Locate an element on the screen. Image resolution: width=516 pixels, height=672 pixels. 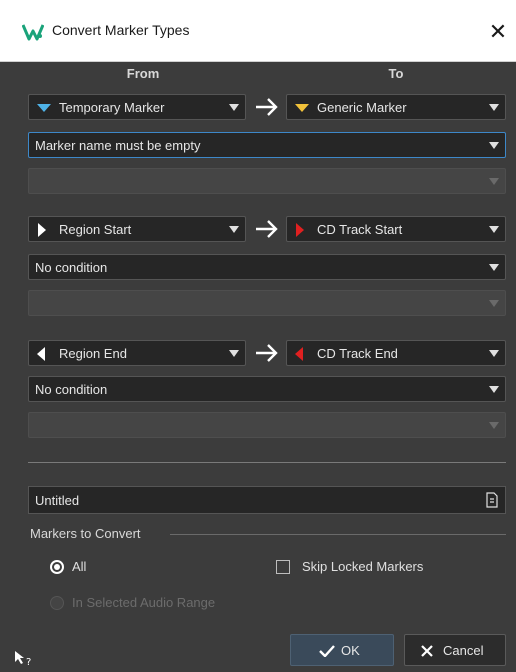
condition-select-2: No condition is located at coordinates (267, 267).